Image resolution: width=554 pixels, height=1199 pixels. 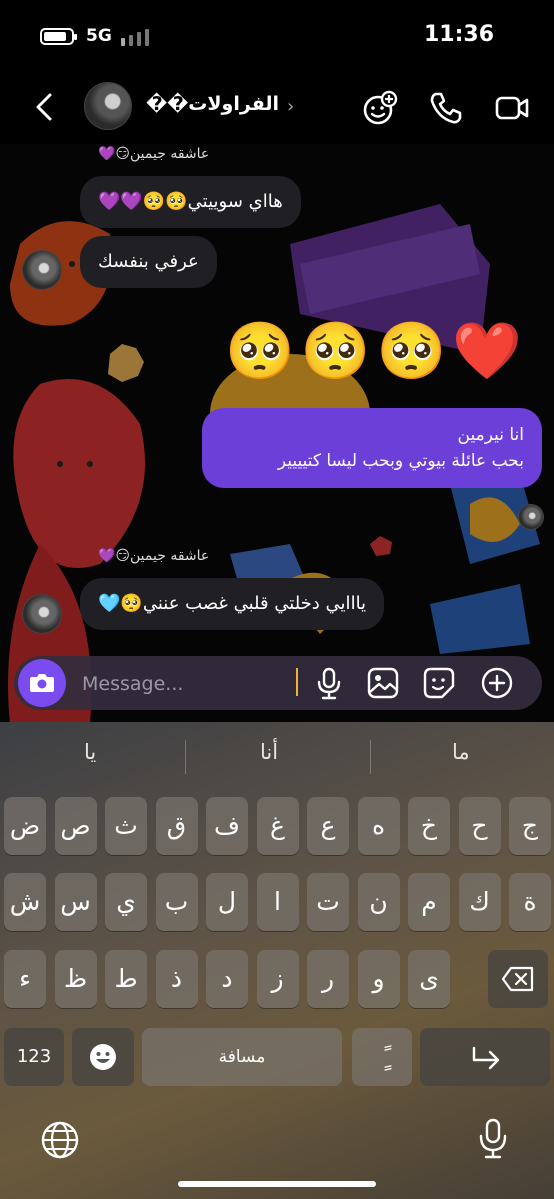 What do you see at coordinates (328, 902) in the screenshot?
I see `key: ت` at bounding box center [328, 902].